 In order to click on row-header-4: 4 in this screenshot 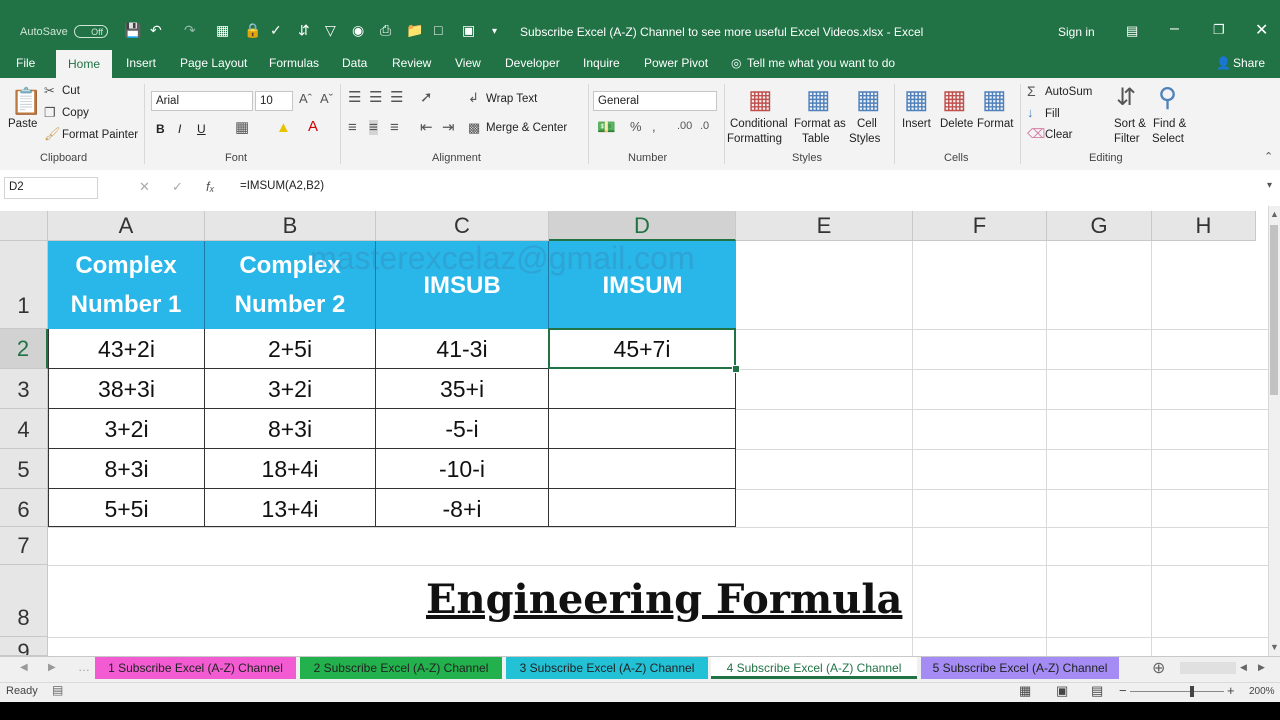, I will do `click(24, 429)`.